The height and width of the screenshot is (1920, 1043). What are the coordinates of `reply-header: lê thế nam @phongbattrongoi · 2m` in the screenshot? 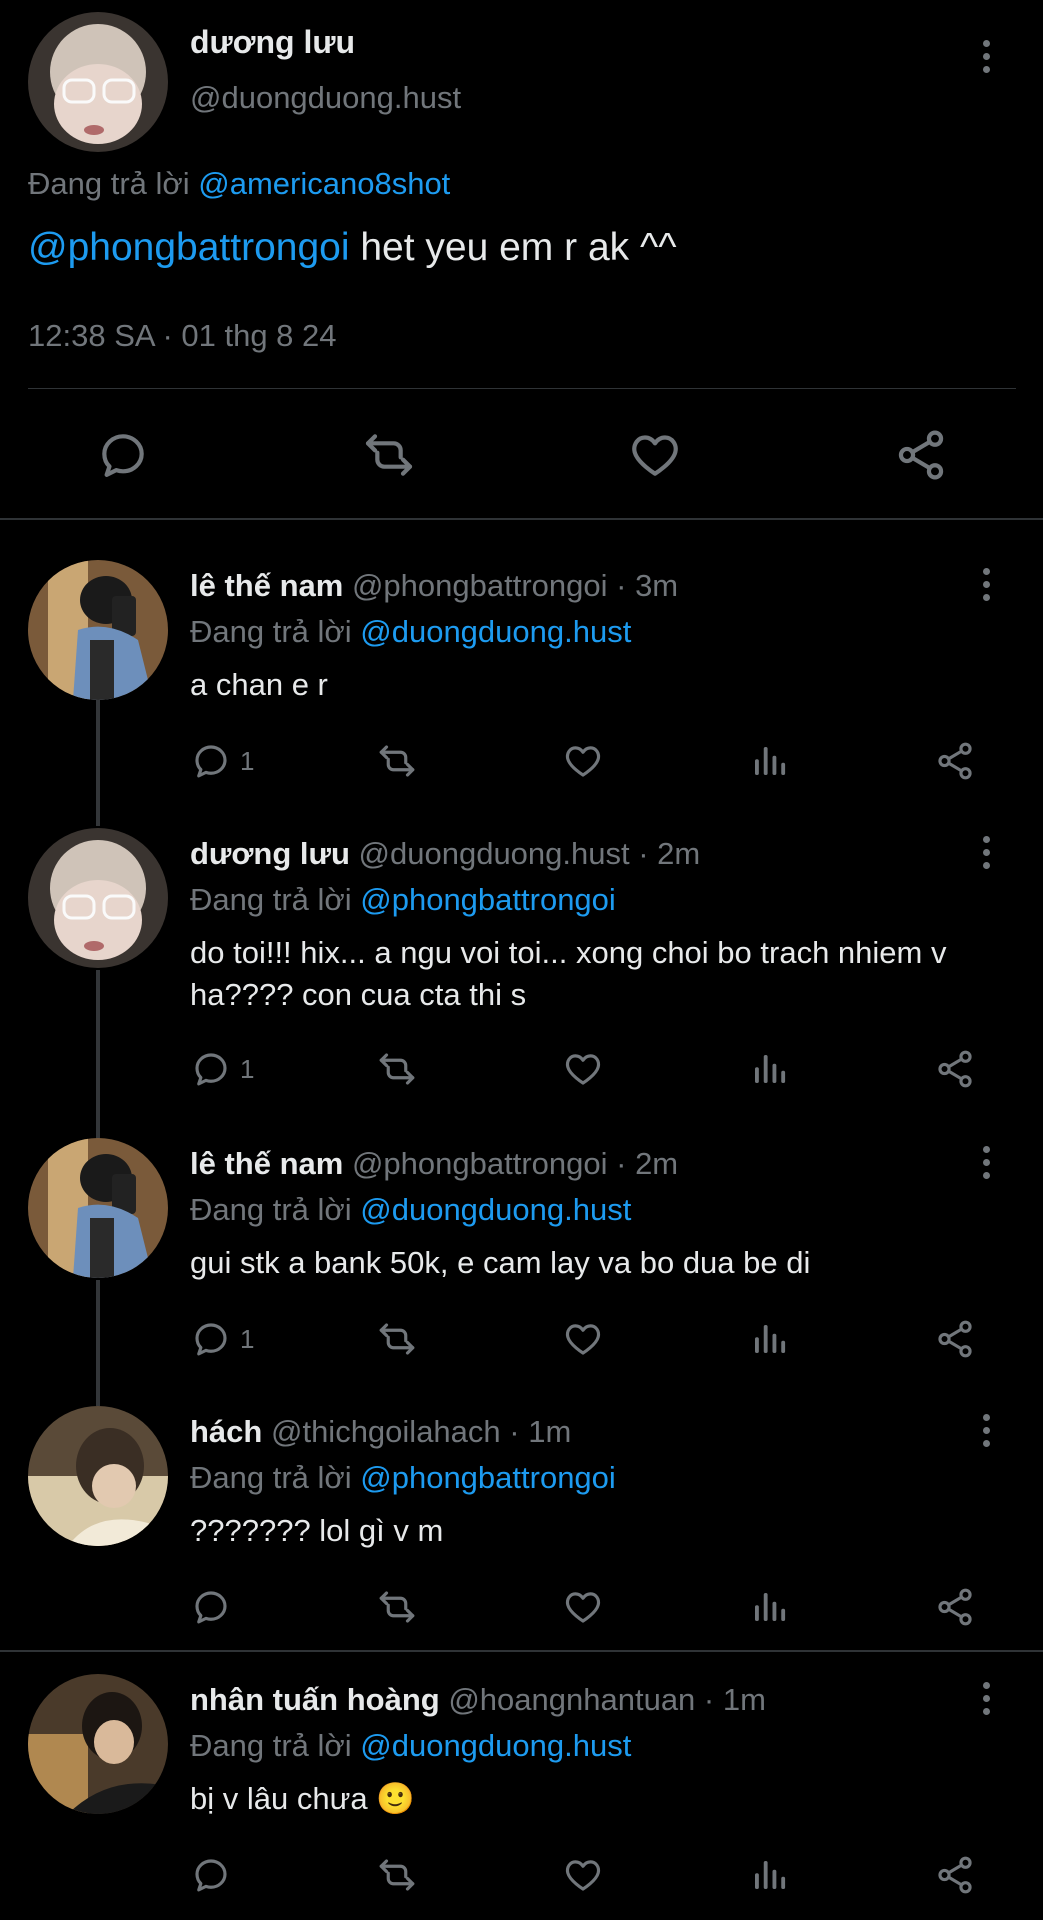 It's located at (434, 1164).